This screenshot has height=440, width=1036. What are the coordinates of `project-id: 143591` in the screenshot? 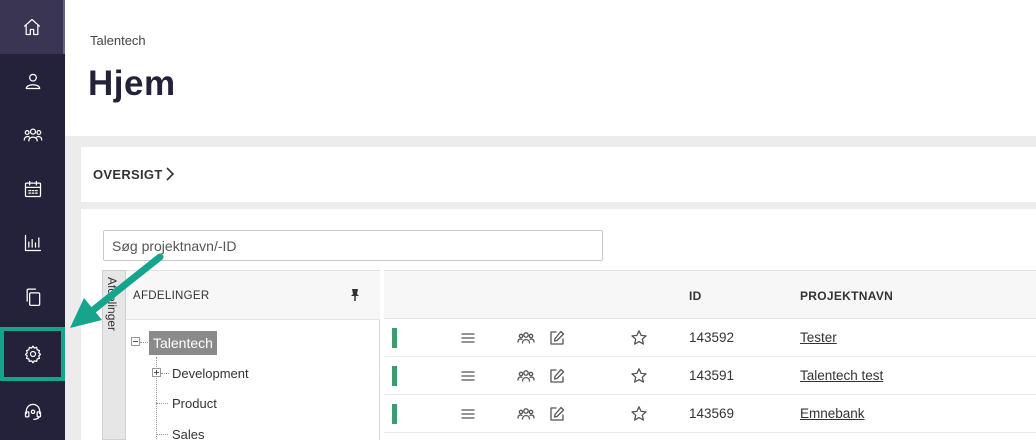 It's located at (712, 375).